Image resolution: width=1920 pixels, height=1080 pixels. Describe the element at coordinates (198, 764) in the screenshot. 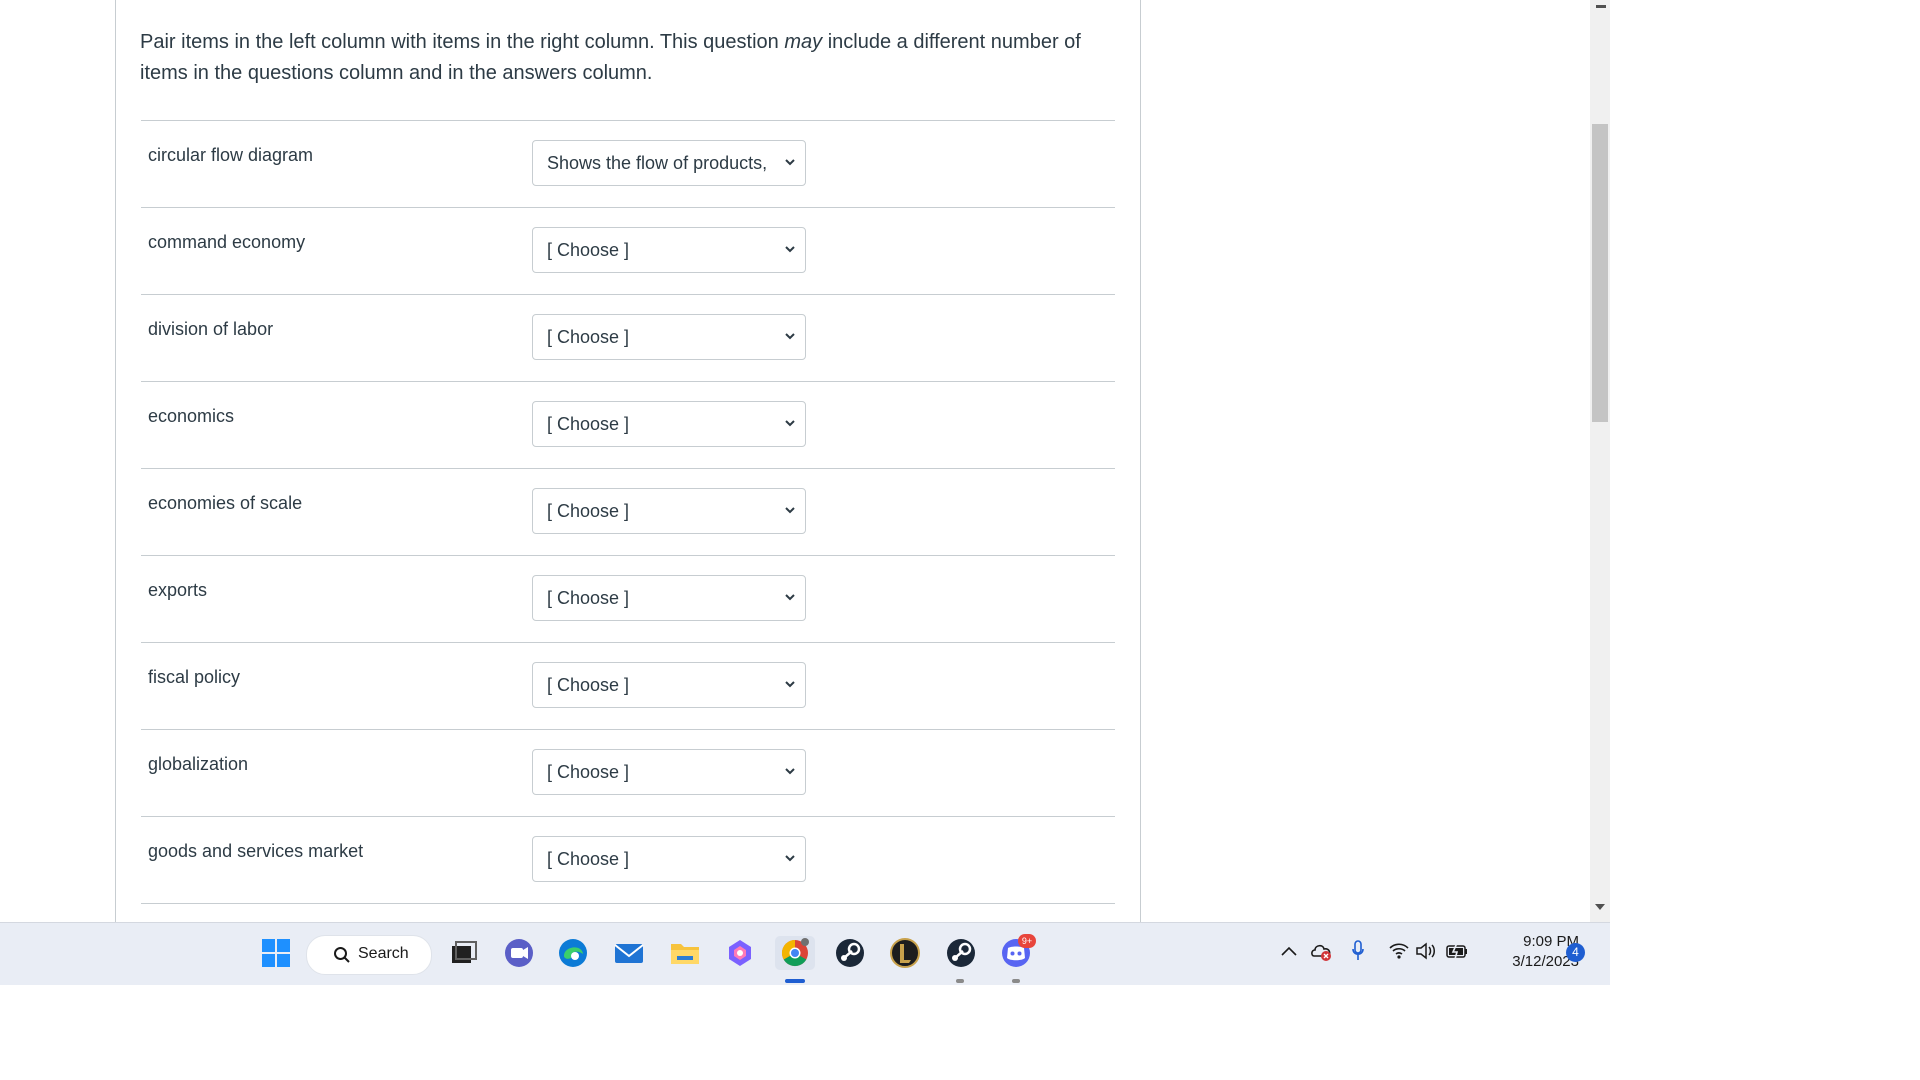

I see `pair-term: globalization` at that location.